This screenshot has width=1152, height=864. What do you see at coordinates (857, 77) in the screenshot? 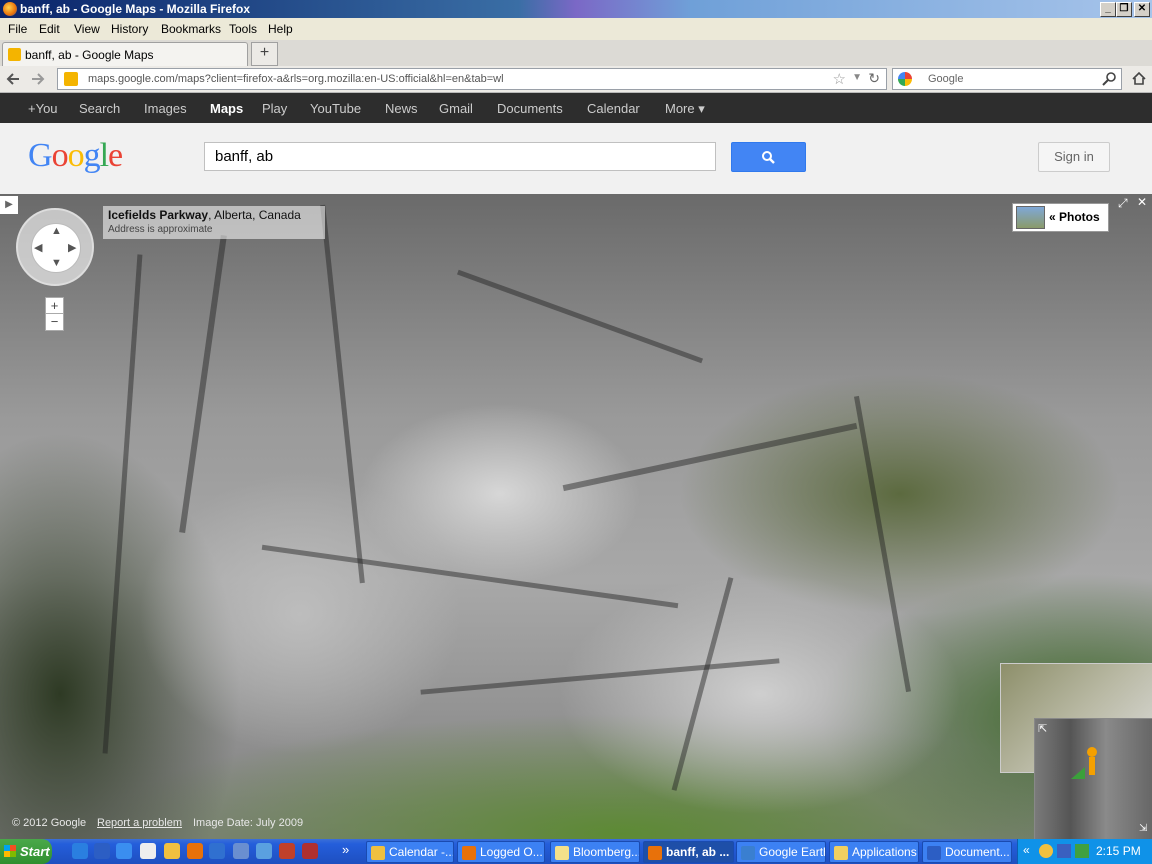
I see `history-dropdown-icon: ▼` at bounding box center [857, 77].